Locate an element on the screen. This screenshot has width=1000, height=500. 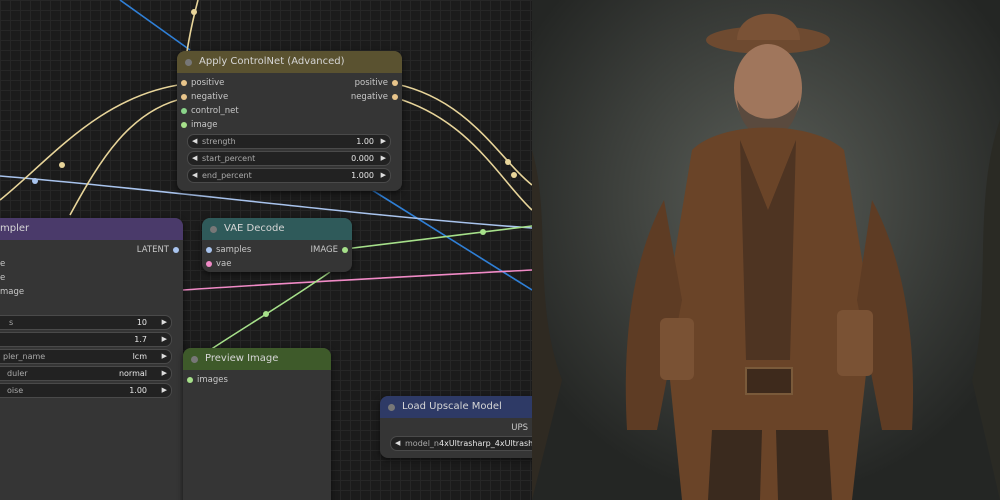
widget-value: 10 is located at coordinates (141, 322).